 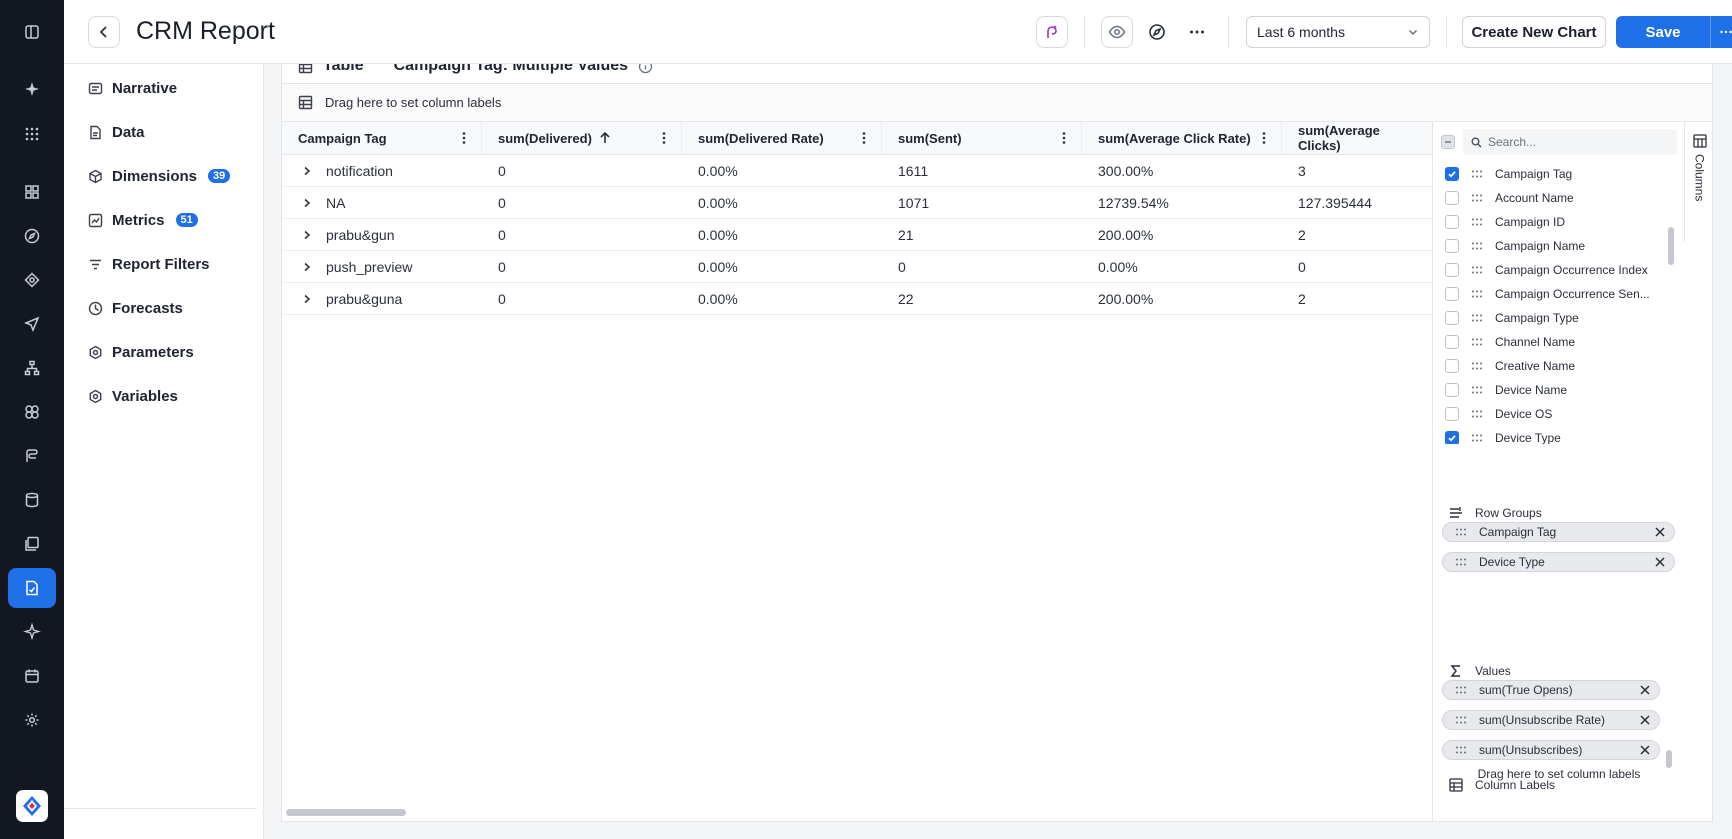 What do you see at coordinates (382, 234) in the screenshot?
I see `group-cell: prabu&gun` at bounding box center [382, 234].